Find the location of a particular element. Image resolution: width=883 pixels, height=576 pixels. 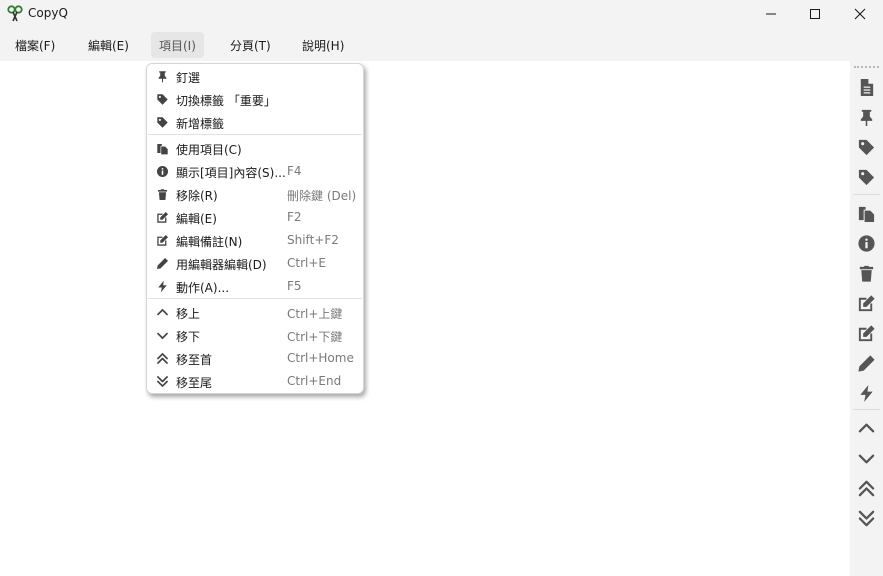

minimize-icon is located at coordinates (771, 14).